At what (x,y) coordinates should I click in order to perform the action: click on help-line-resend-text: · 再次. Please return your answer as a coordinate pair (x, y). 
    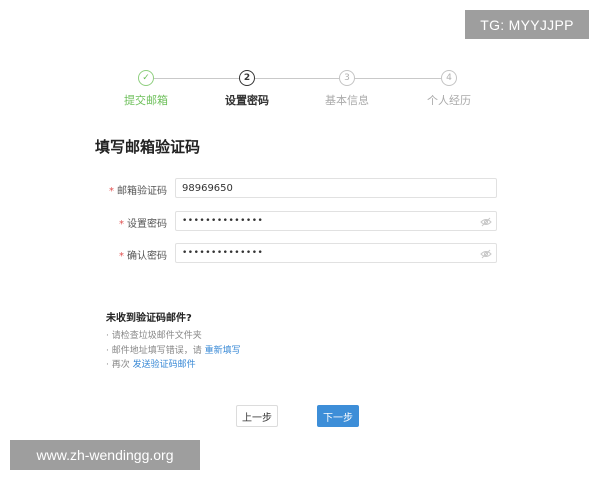
    Looking at the image, I should click on (119, 365).